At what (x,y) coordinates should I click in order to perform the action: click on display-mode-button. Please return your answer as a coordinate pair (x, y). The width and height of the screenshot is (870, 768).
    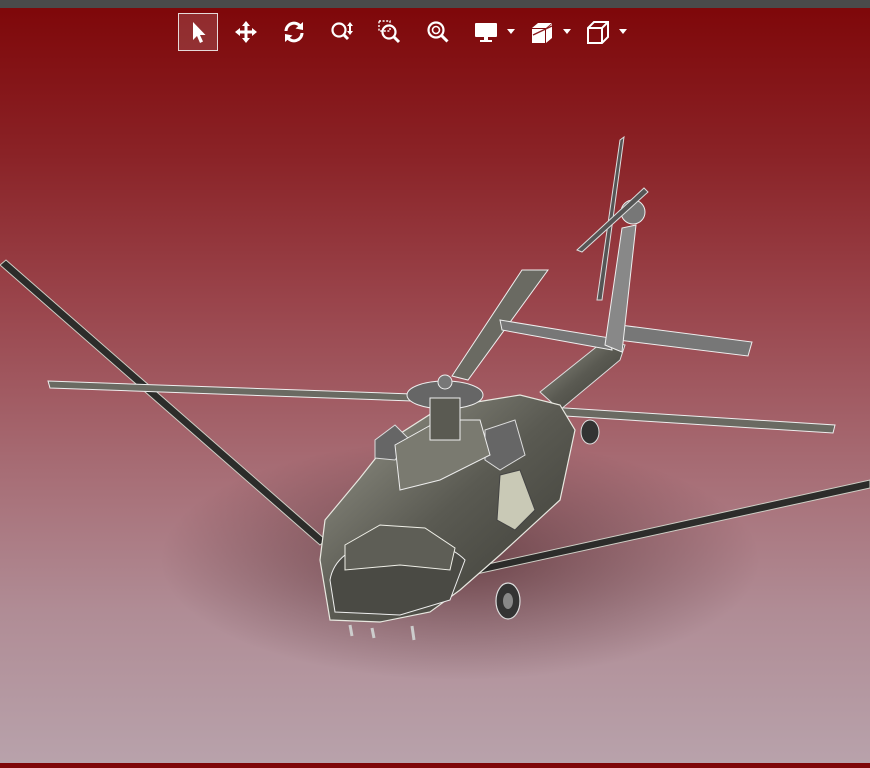
    Looking at the image, I should click on (486, 32).